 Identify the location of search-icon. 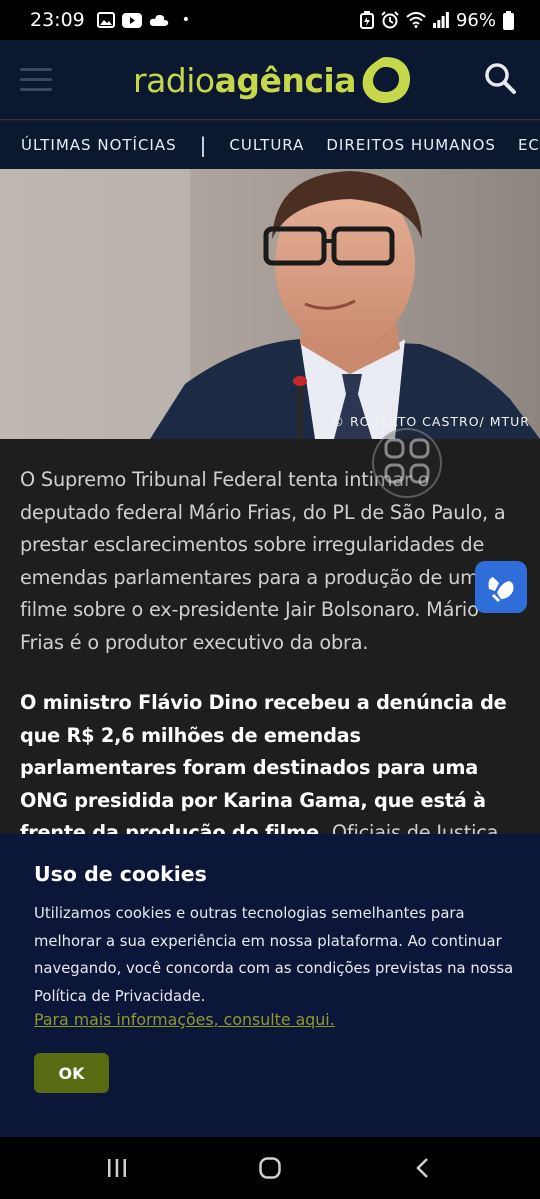
(500, 78).